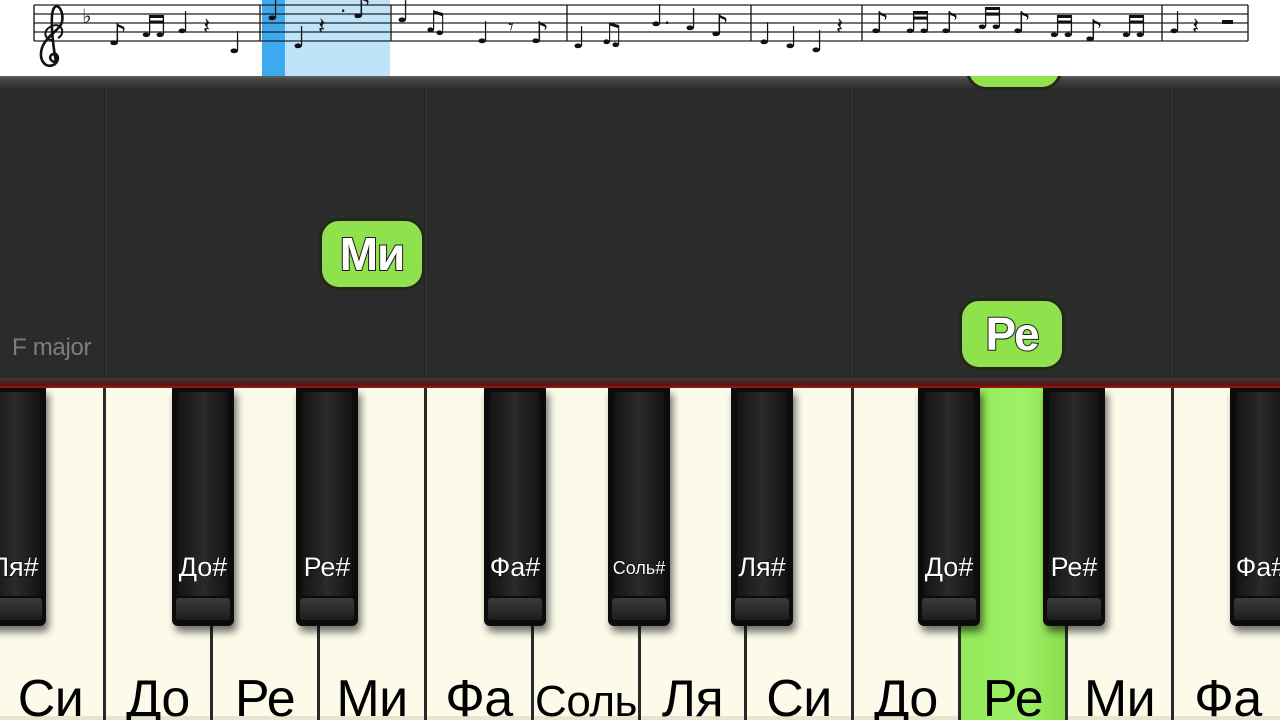 This screenshot has height=720, width=1280. What do you see at coordinates (52, 347) in the screenshot?
I see `key-signature-label: F major` at bounding box center [52, 347].